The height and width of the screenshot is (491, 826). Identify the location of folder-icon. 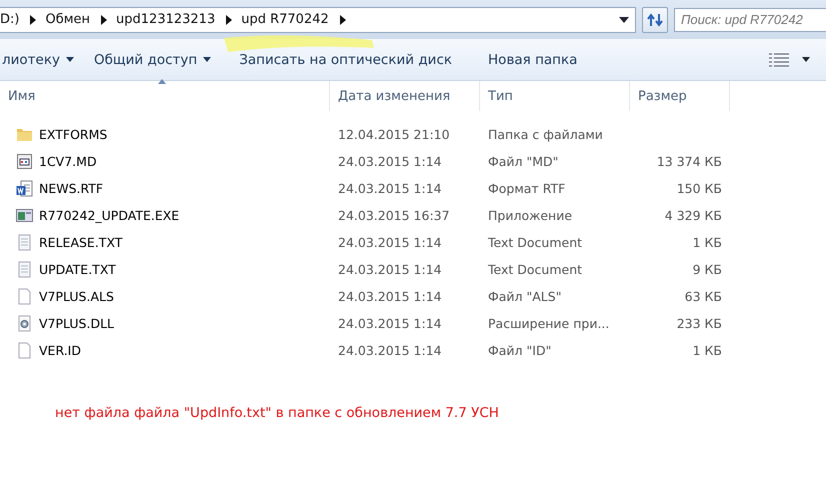
(24, 134).